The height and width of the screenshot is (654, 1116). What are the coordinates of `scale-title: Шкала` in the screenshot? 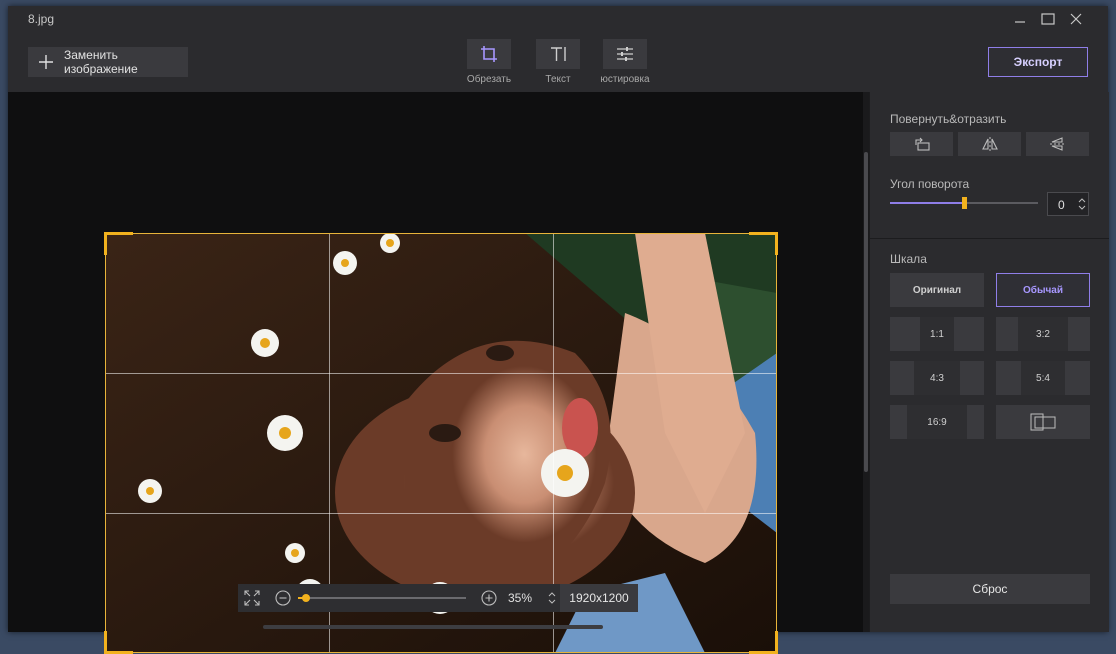 It's located at (908, 259).